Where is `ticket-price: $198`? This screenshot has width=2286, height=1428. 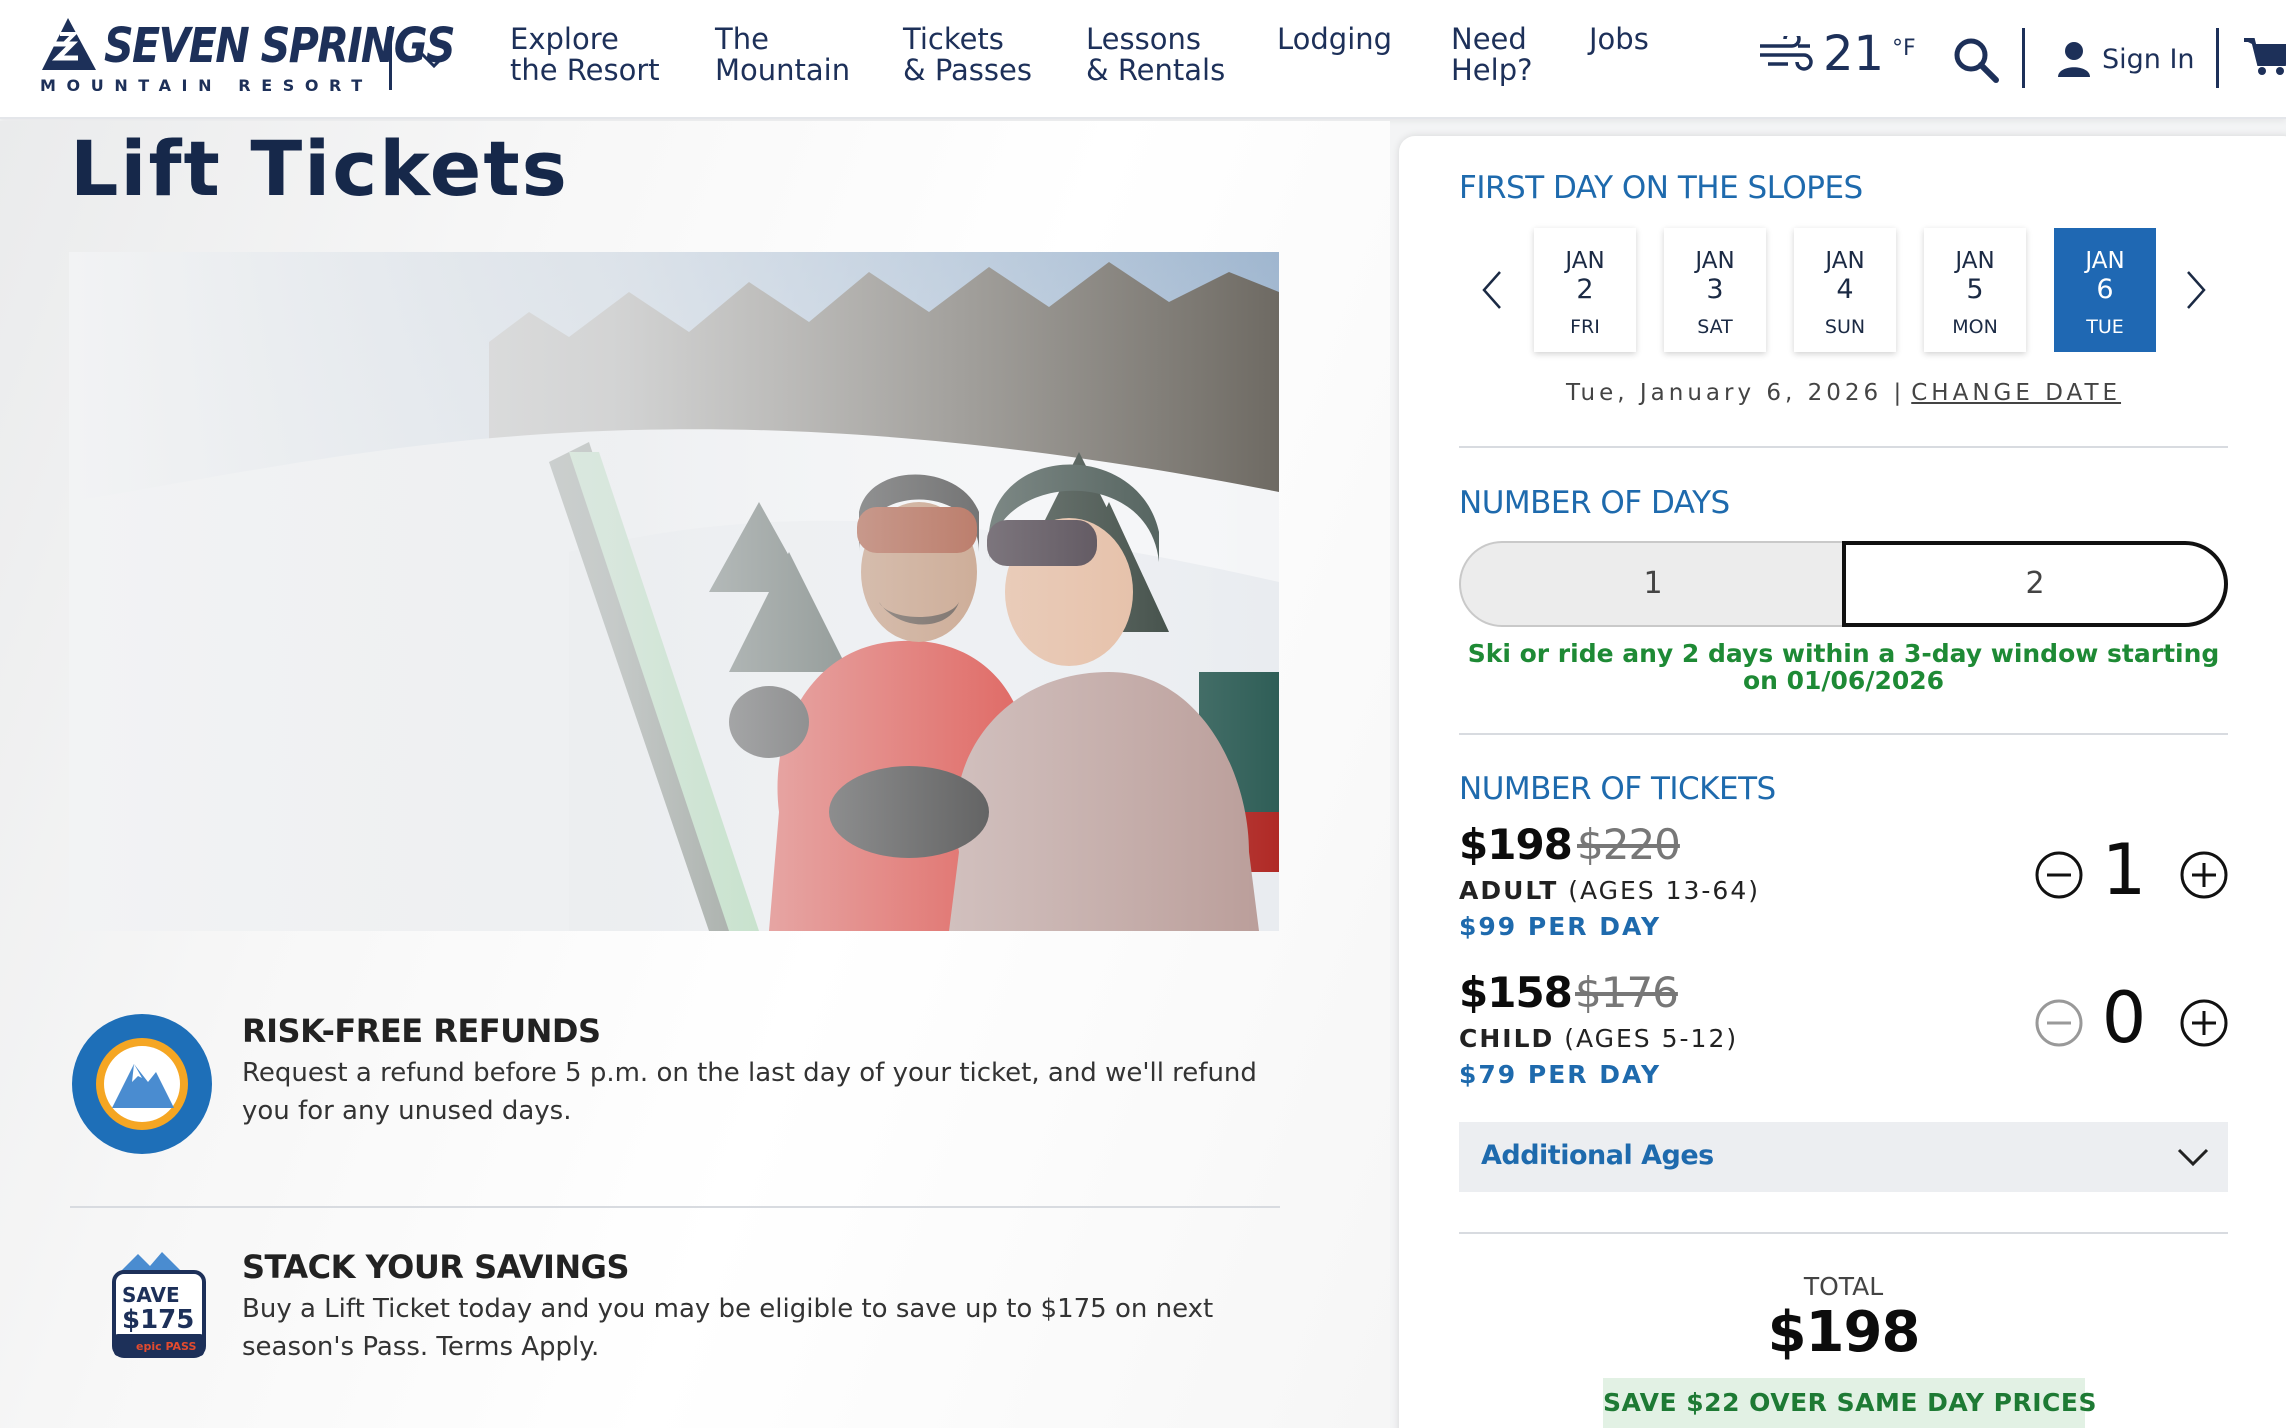
ticket-price: $198 is located at coordinates (1516, 844).